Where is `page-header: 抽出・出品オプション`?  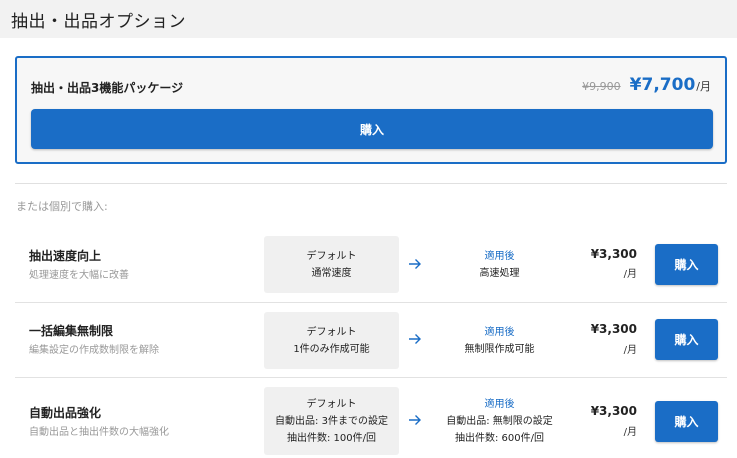
page-header: 抽出・出品オプション is located at coordinates (368, 19).